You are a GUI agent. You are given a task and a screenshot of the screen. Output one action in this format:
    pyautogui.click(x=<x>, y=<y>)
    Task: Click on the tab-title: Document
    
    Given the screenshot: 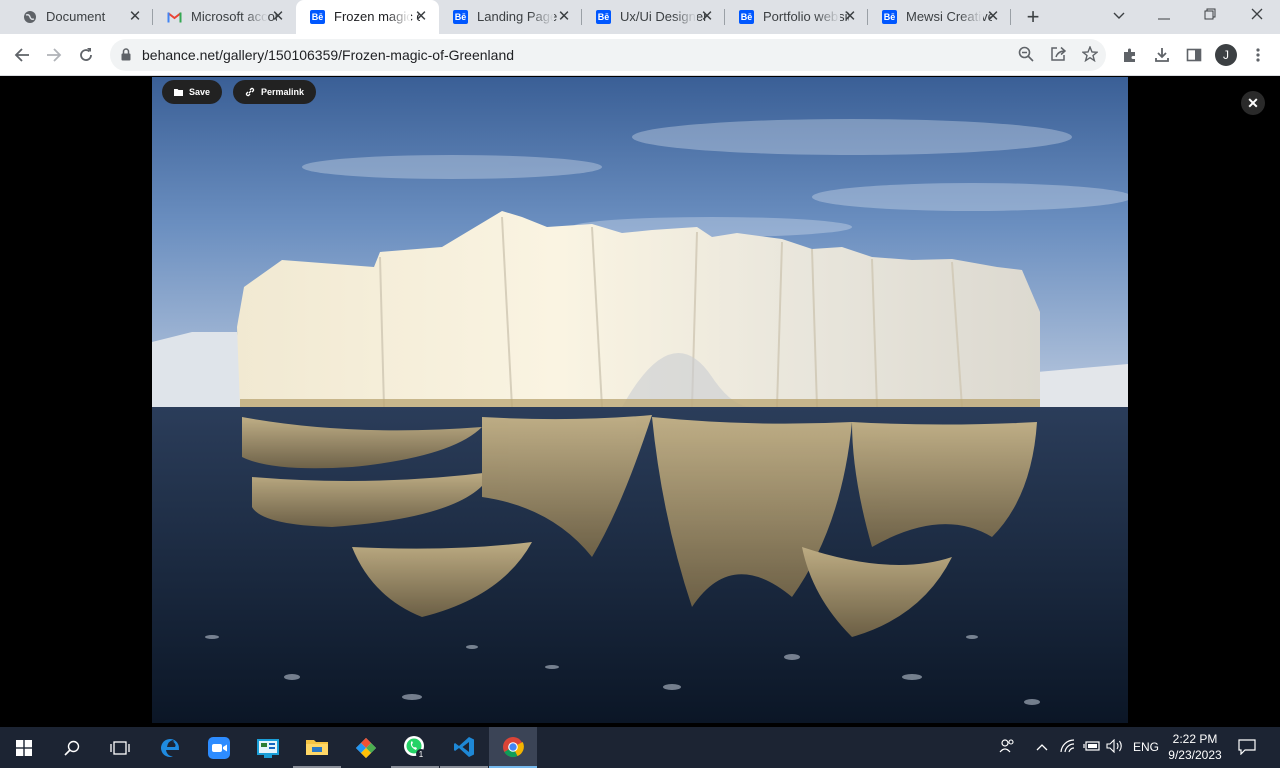 What is the action you would take?
    pyautogui.click(x=76, y=17)
    